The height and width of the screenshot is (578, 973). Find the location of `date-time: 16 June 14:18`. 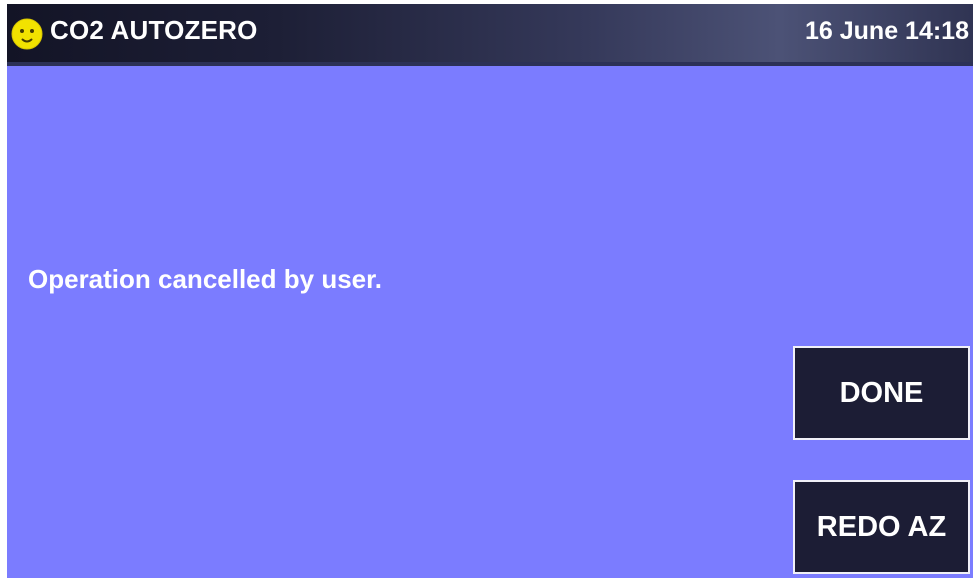

date-time: 16 June 14:18 is located at coordinates (887, 31).